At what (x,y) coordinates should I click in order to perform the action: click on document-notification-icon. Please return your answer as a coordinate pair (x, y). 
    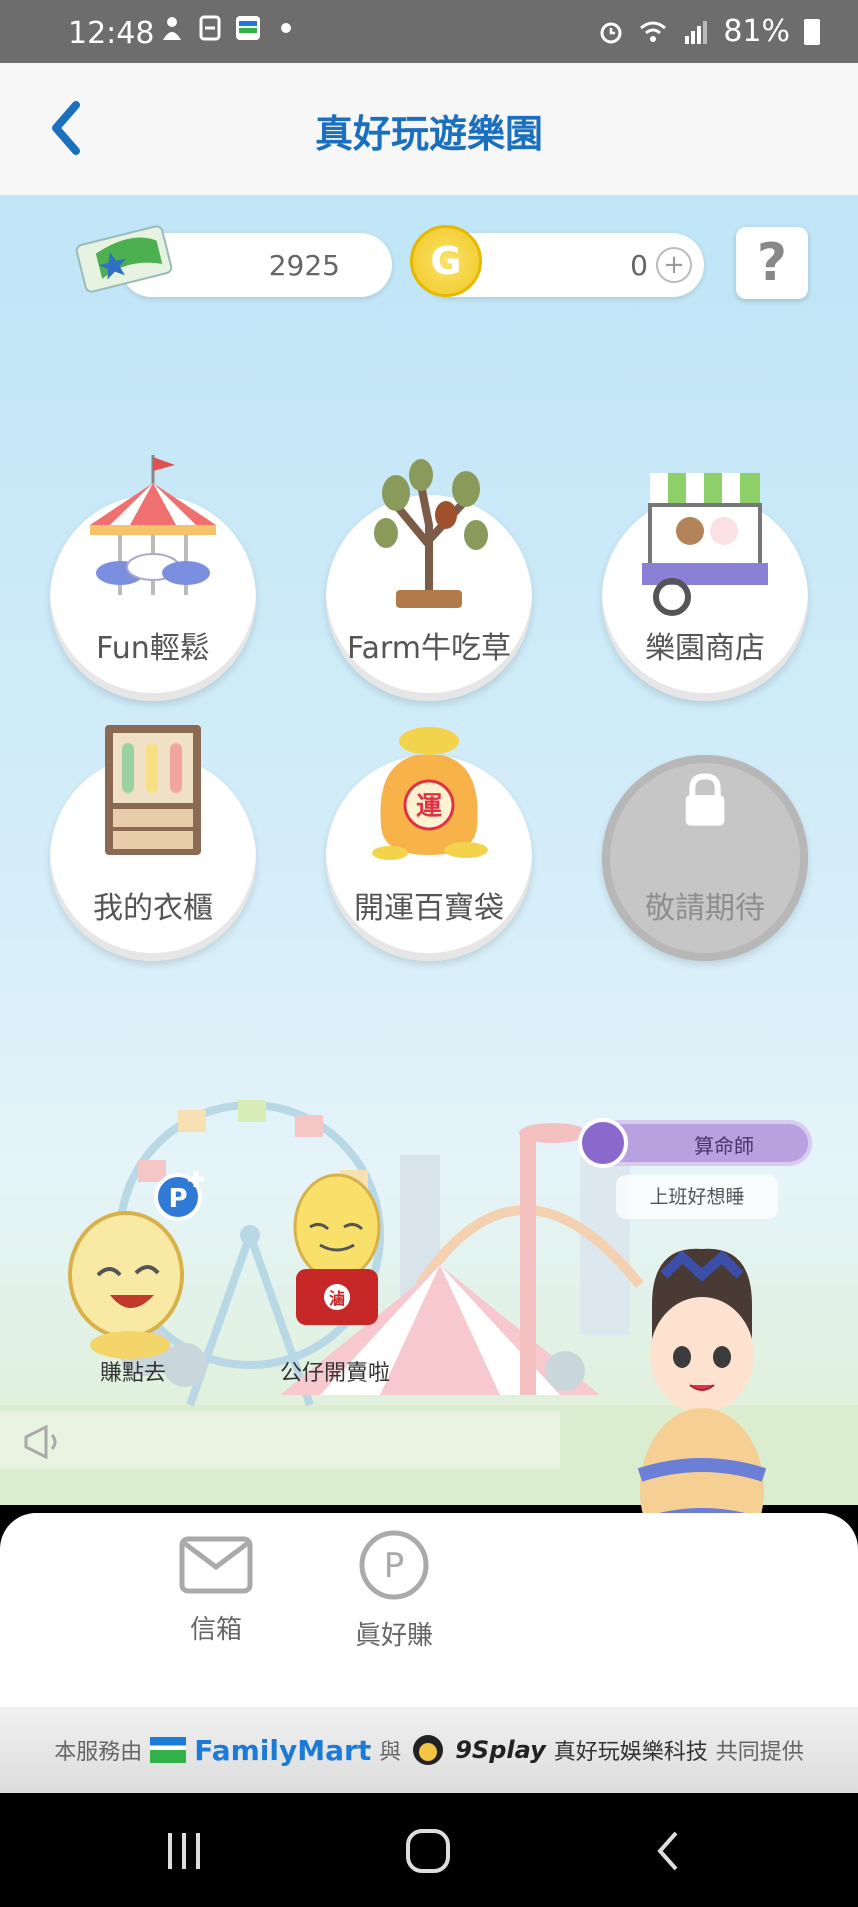
    Looking at the image, I should click on (210, 28).